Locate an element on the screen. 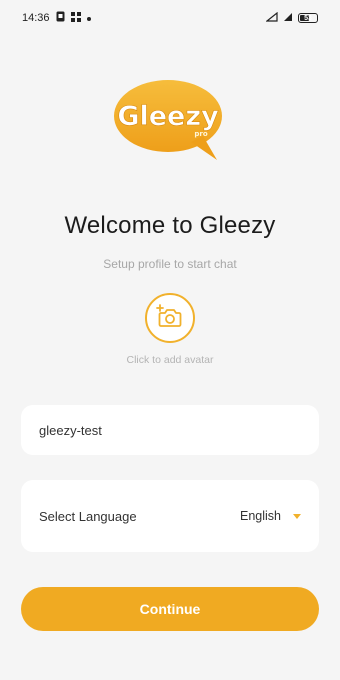 The width and height of the screenshot is (340, 680). camera-add-icon is located at coordinates (170, 318).